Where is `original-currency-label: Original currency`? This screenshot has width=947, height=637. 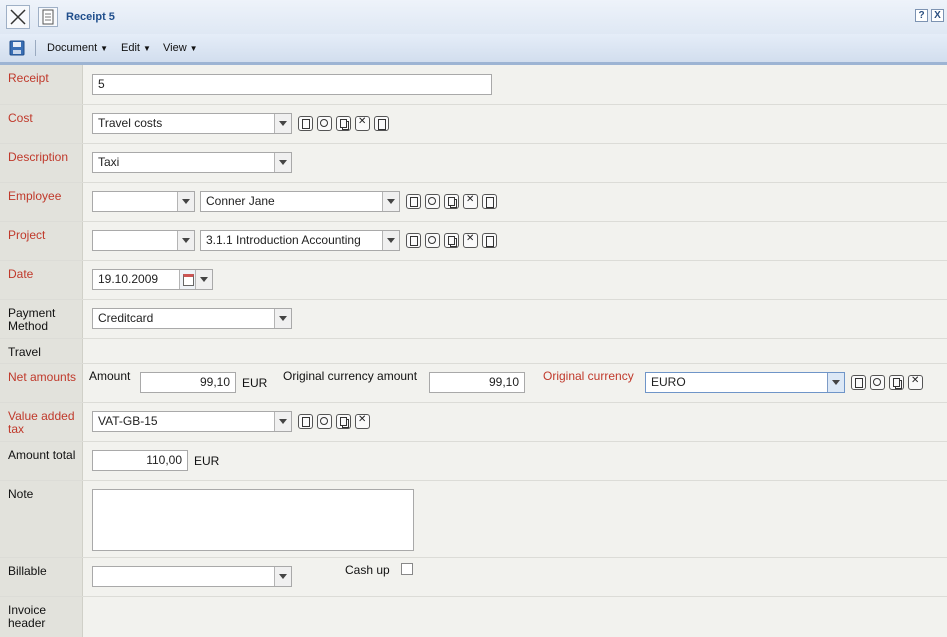 original-currency-label: Original currency is located at coordinates (588, 376).